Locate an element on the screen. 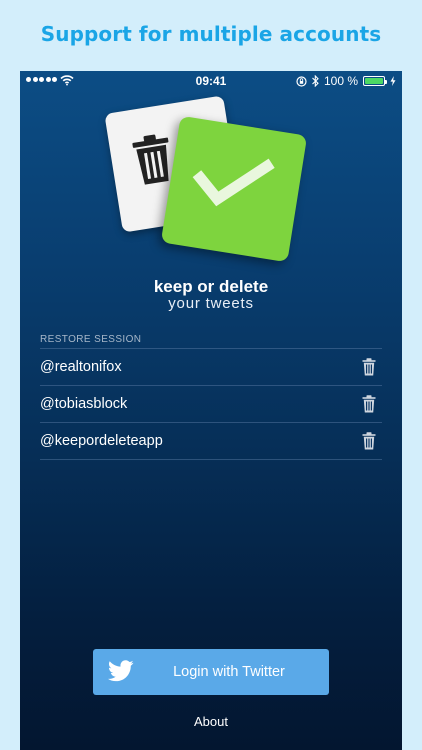 This screenshot has width=422, height=750. app-title: keep or delete is located at coordinates (211, 286).